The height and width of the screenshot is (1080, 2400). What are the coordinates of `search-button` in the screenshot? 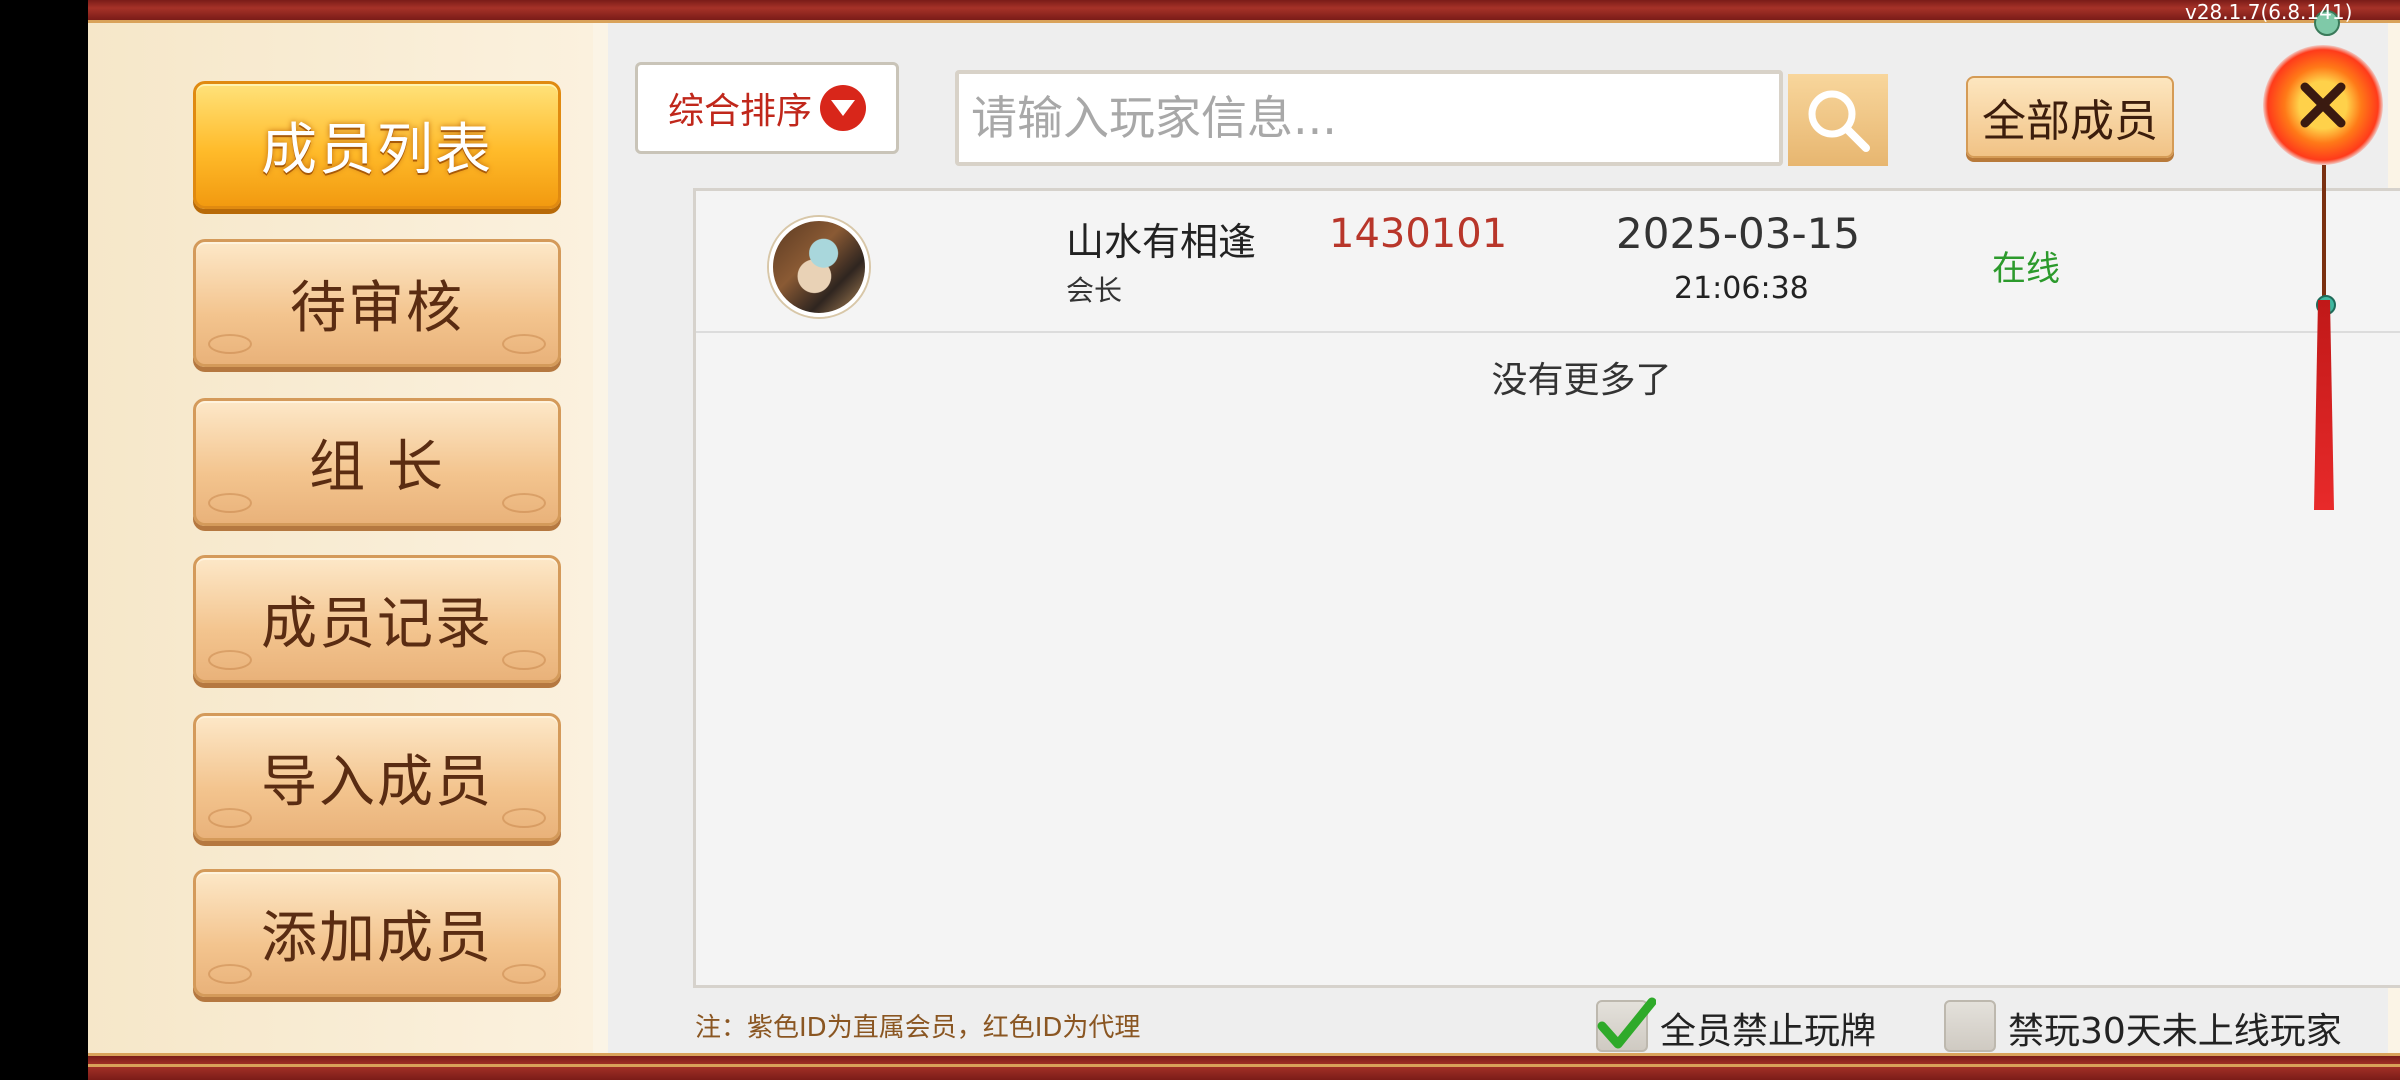 It's located at (1838, 120).